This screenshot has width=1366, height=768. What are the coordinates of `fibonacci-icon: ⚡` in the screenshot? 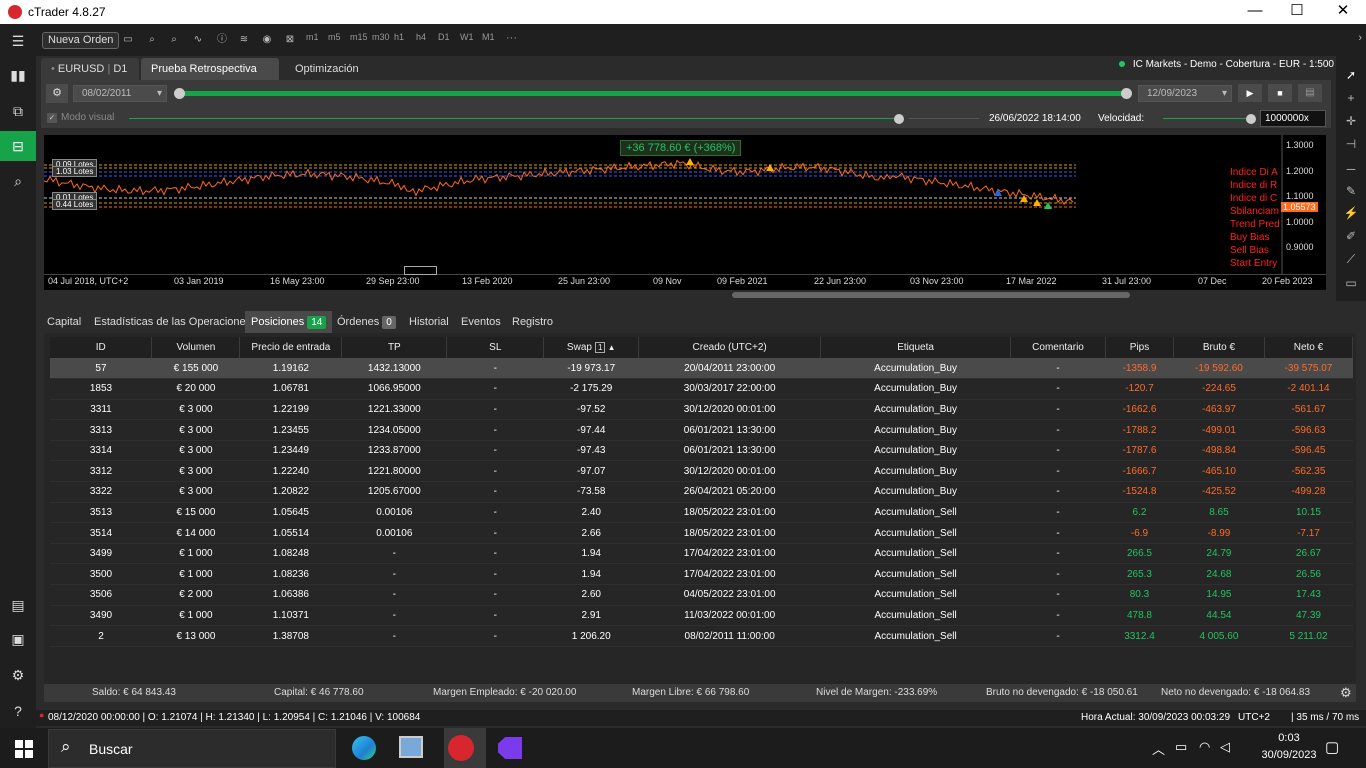 It's located at (1351, 213).